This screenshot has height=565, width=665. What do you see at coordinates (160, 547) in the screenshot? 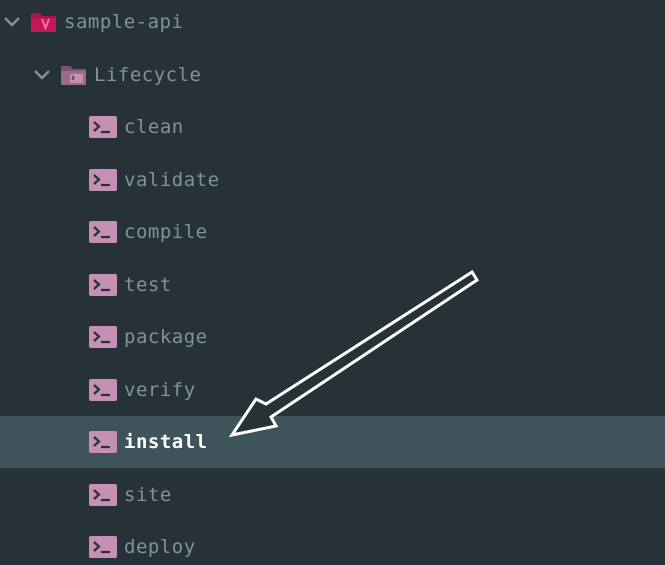
I see `goal-label: deploy` at bounding box center [160, 547].